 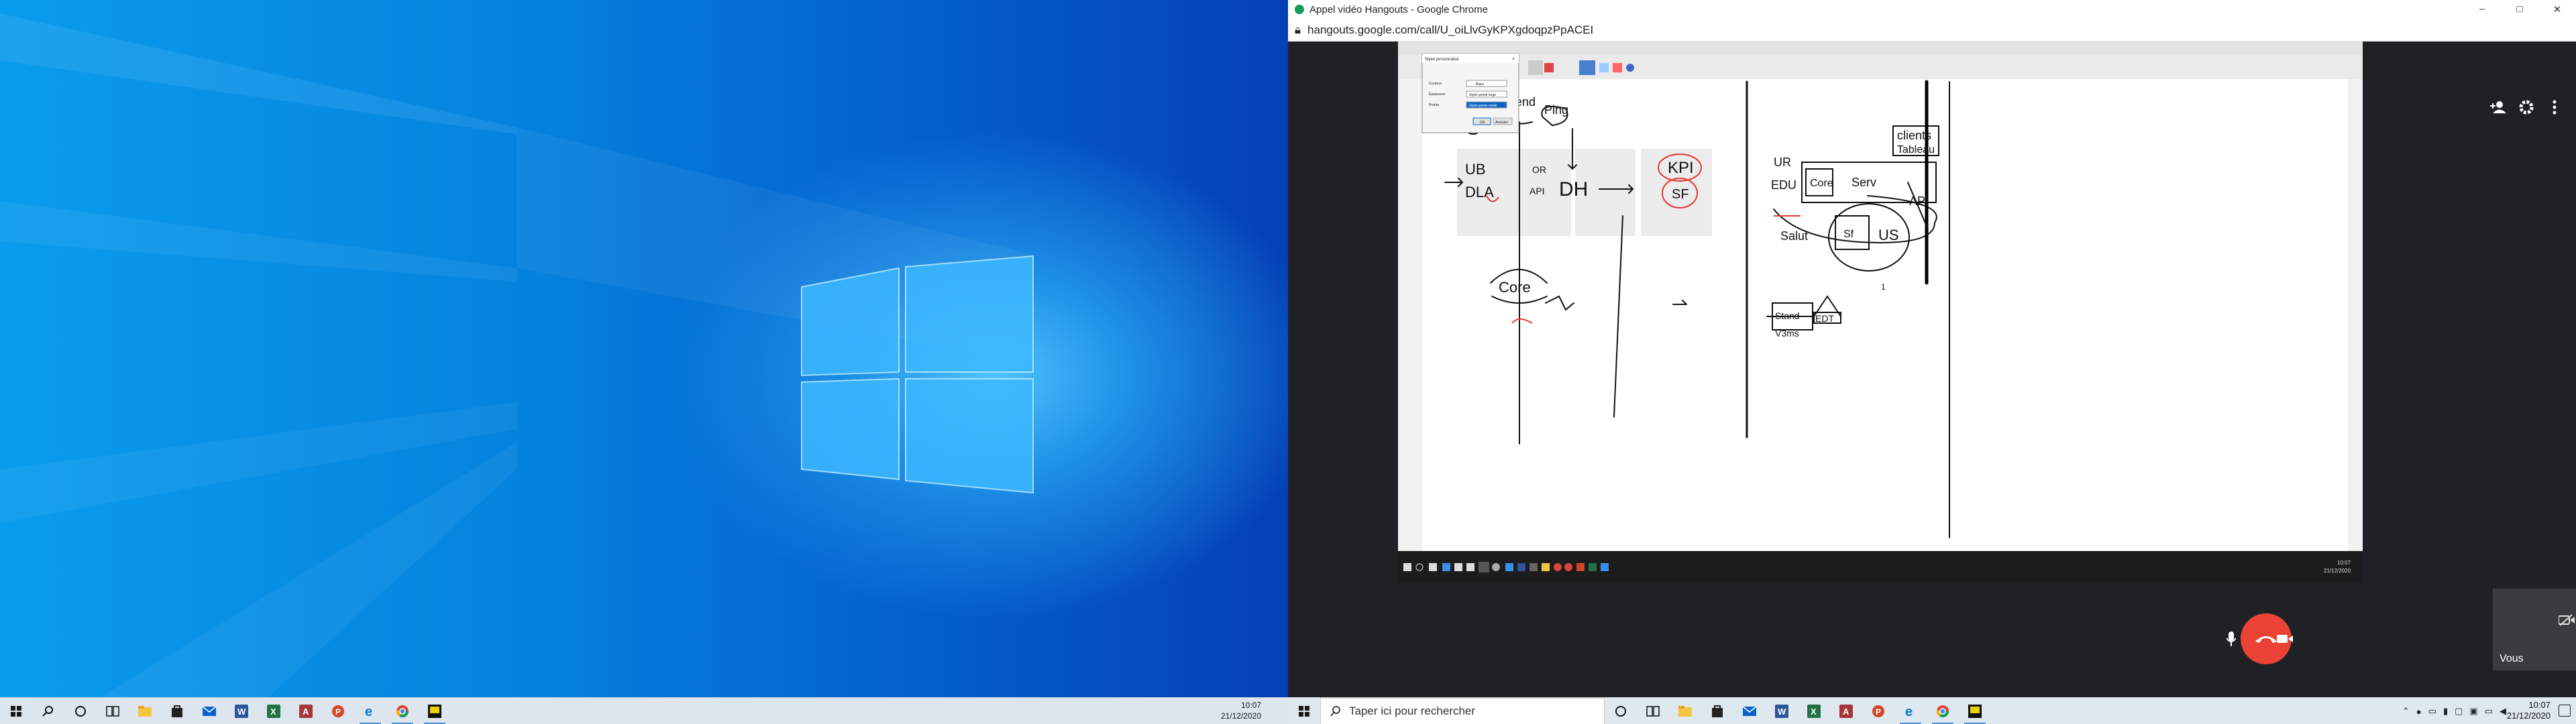 What do you see at coordinates (2557, 9) in the screenshot?
I see `close-button: ✕` at bounding box center [2557, 9].